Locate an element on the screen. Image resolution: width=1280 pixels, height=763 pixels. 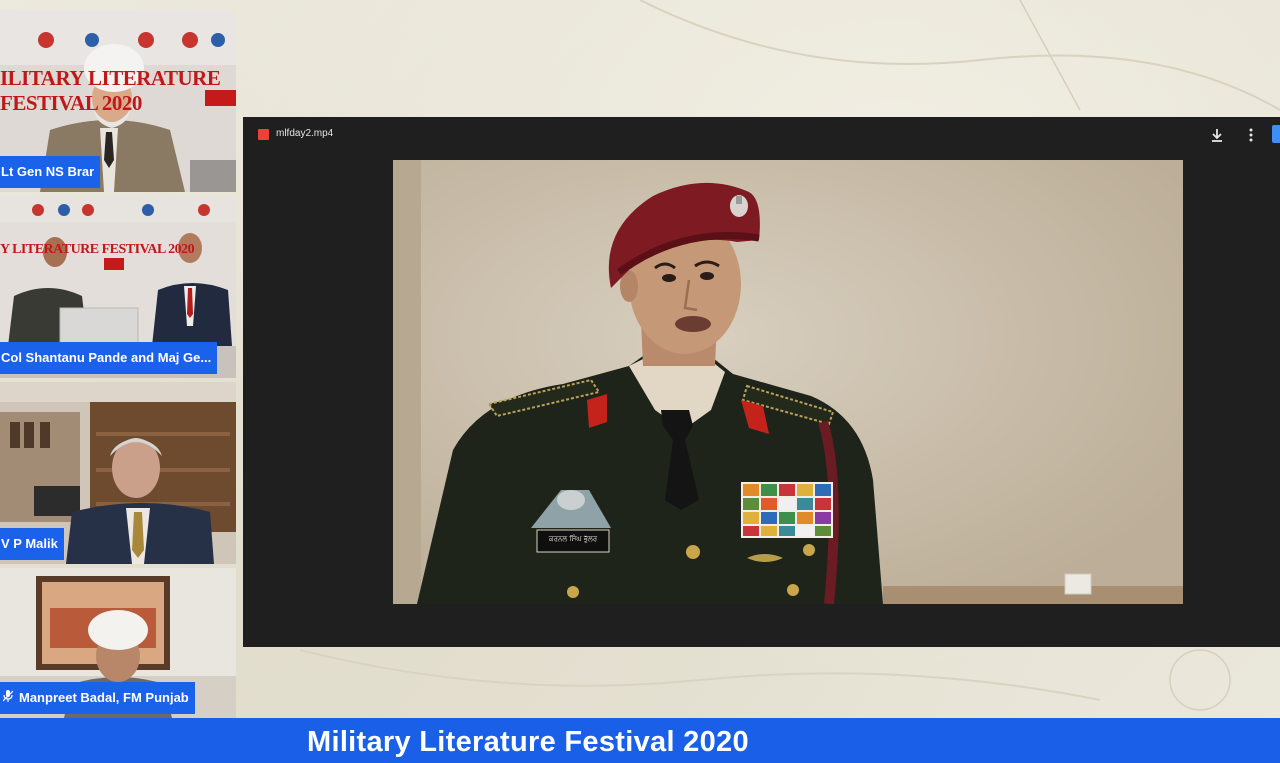
panel-accent is located at coordinates (1276, 134).